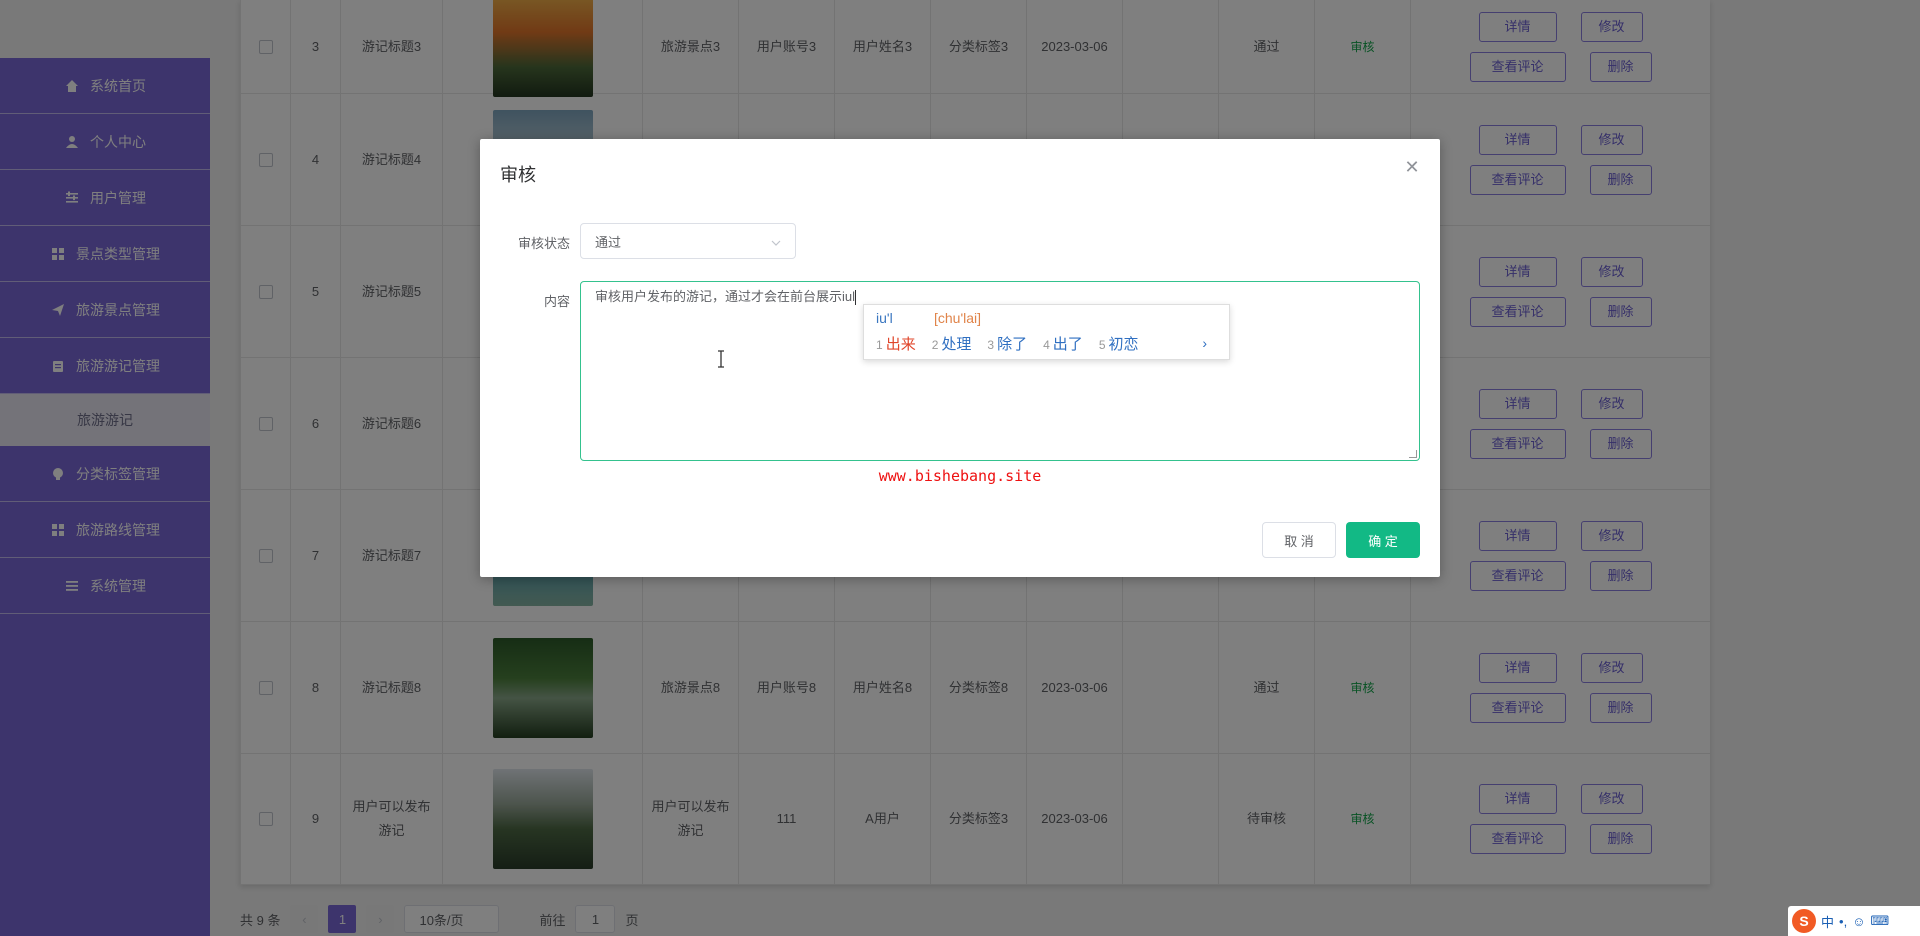 This screenshot has height=936, width=1920. What do you see at coordinates (1299, 540) in the screenshot?
I see `cancel-button: 取 消` at bounding box center [1299, 540].